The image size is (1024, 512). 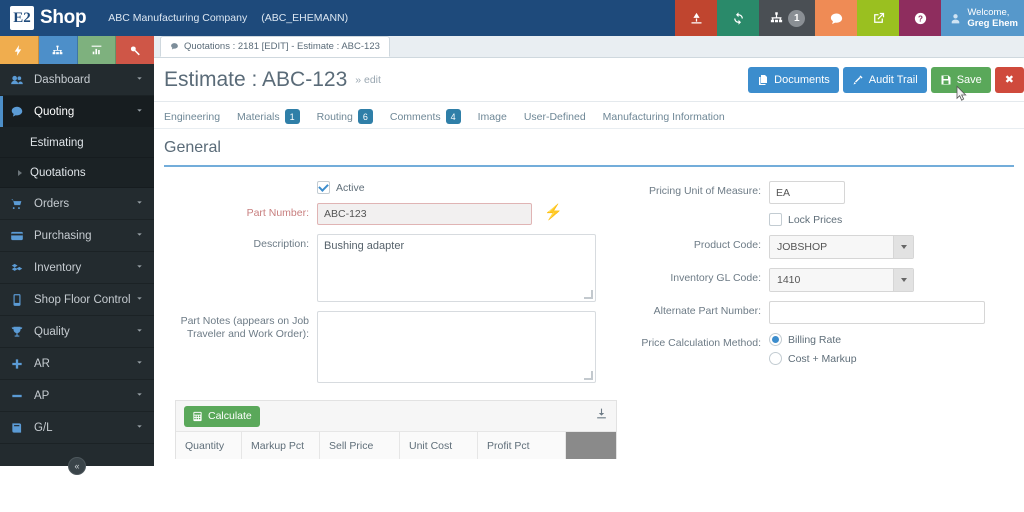 What do you see at coordinates (813, 358) in the screenshot?
I see `price-calc-option-cost-markup: Cost + Markup` at bounding box center [813, 358].